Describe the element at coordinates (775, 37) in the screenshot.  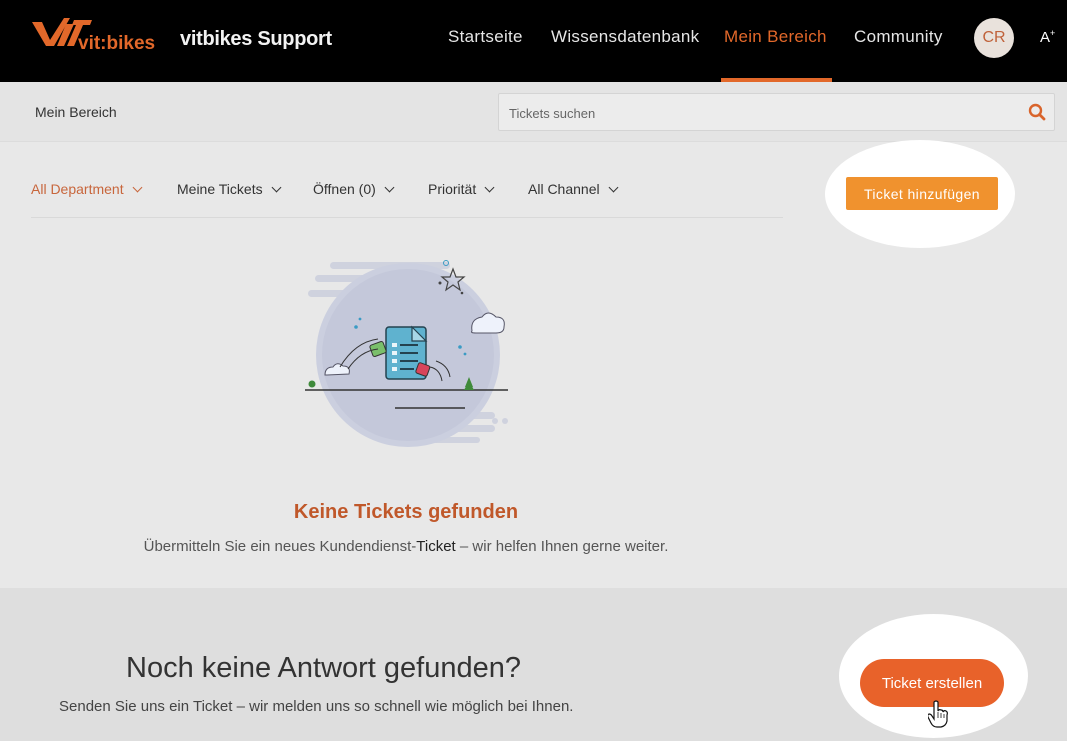
I see `nav-mein-bereich: Mein Bereich` at that location.